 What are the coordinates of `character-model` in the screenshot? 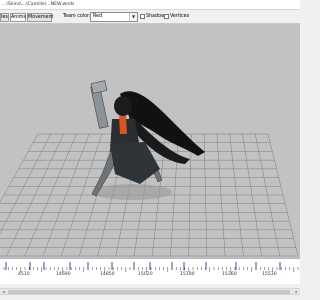 It's located at (147, 140).